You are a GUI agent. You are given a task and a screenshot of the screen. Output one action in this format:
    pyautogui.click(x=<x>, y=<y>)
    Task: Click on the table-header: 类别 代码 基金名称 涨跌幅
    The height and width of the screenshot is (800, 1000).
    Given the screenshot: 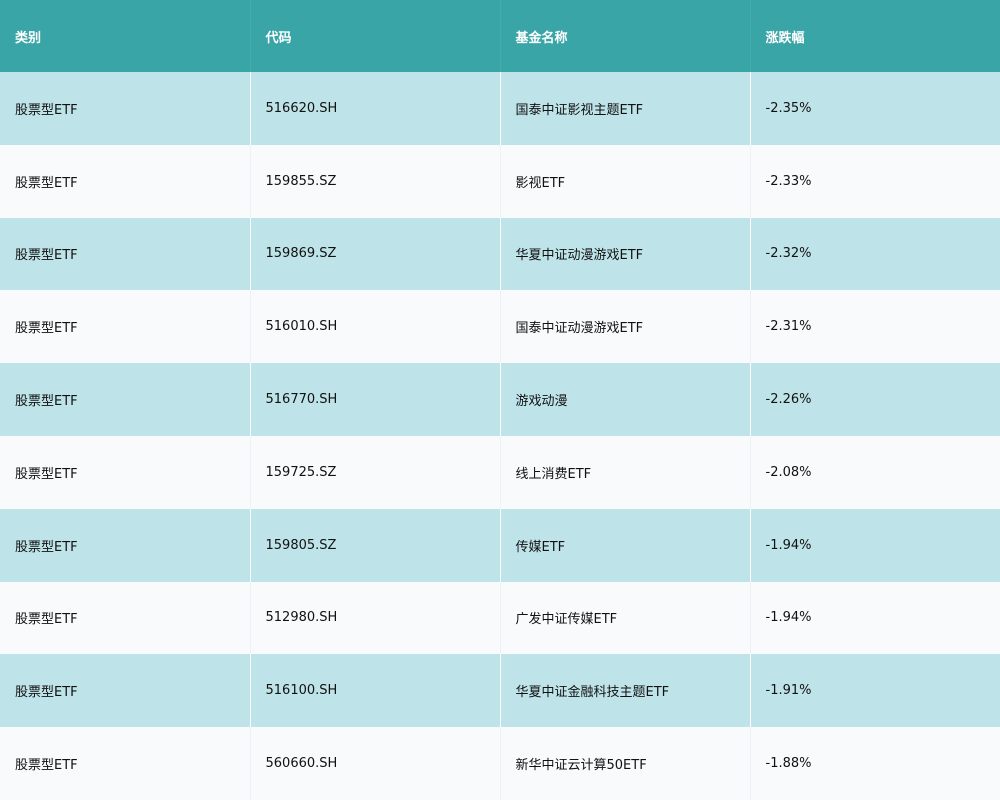 What is the action you would take?
    pyautogui.click(x=500, y=36)
    